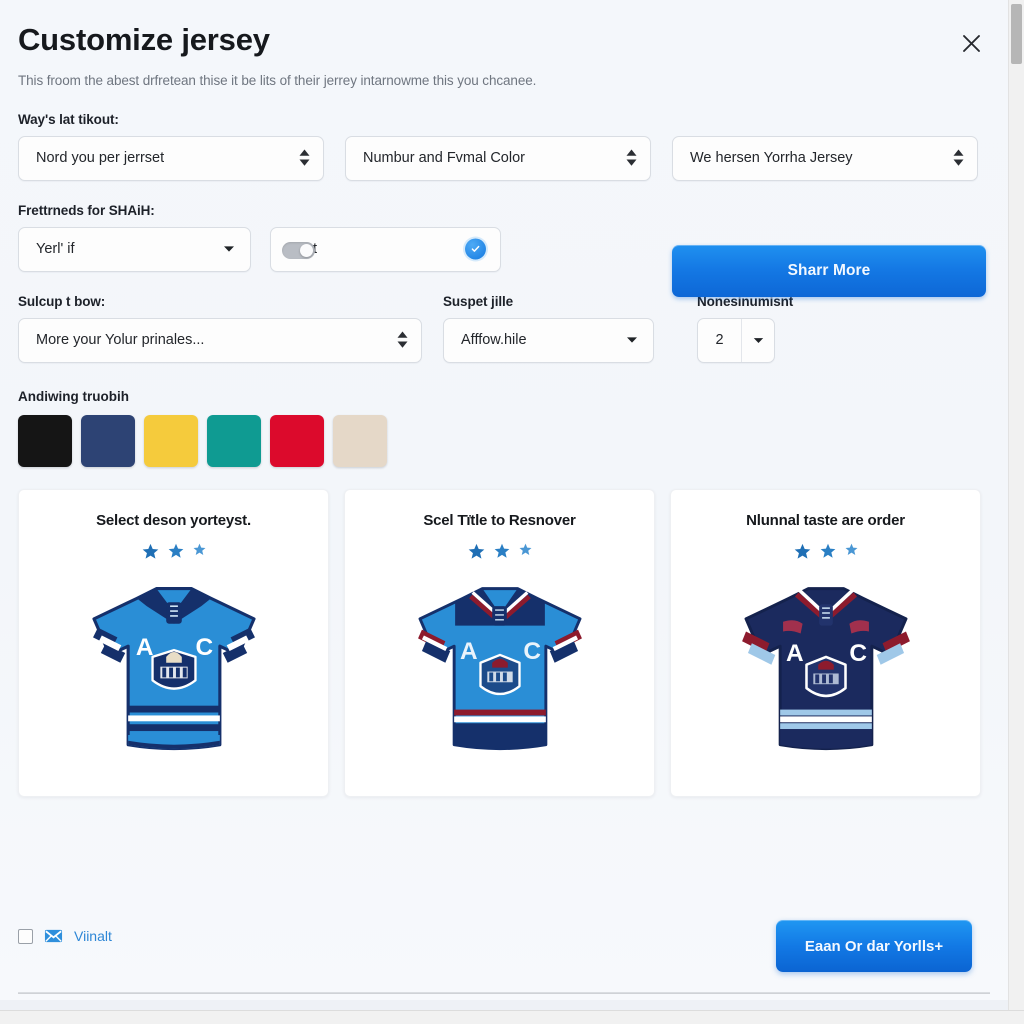 This screenshot has width=1024, height=1024. What do you see at coordinates (478, 301) in the screenshot?
I see `options-middle-label: Suspet jille` at bounding box center [478, 301].